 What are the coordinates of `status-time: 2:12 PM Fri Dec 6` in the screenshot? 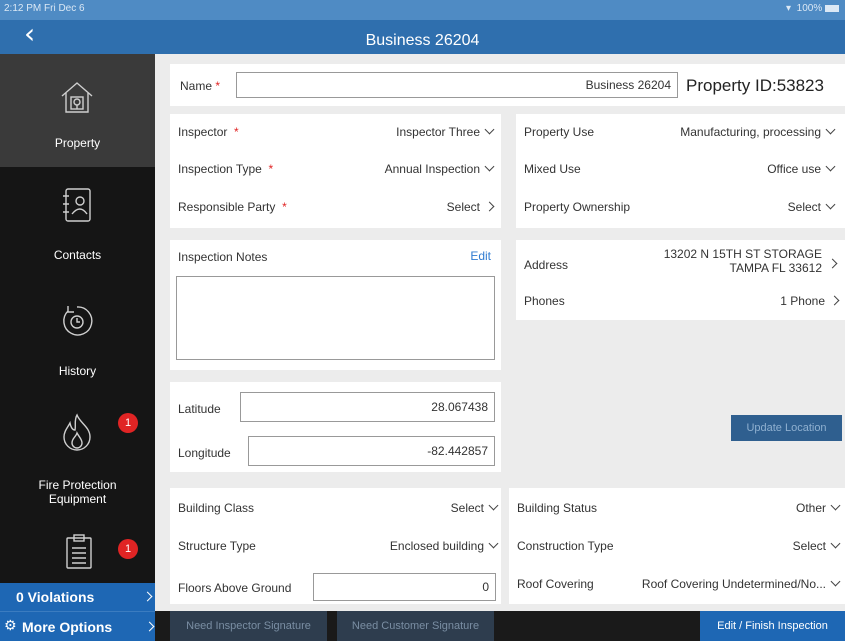 It's located at (44, 8).